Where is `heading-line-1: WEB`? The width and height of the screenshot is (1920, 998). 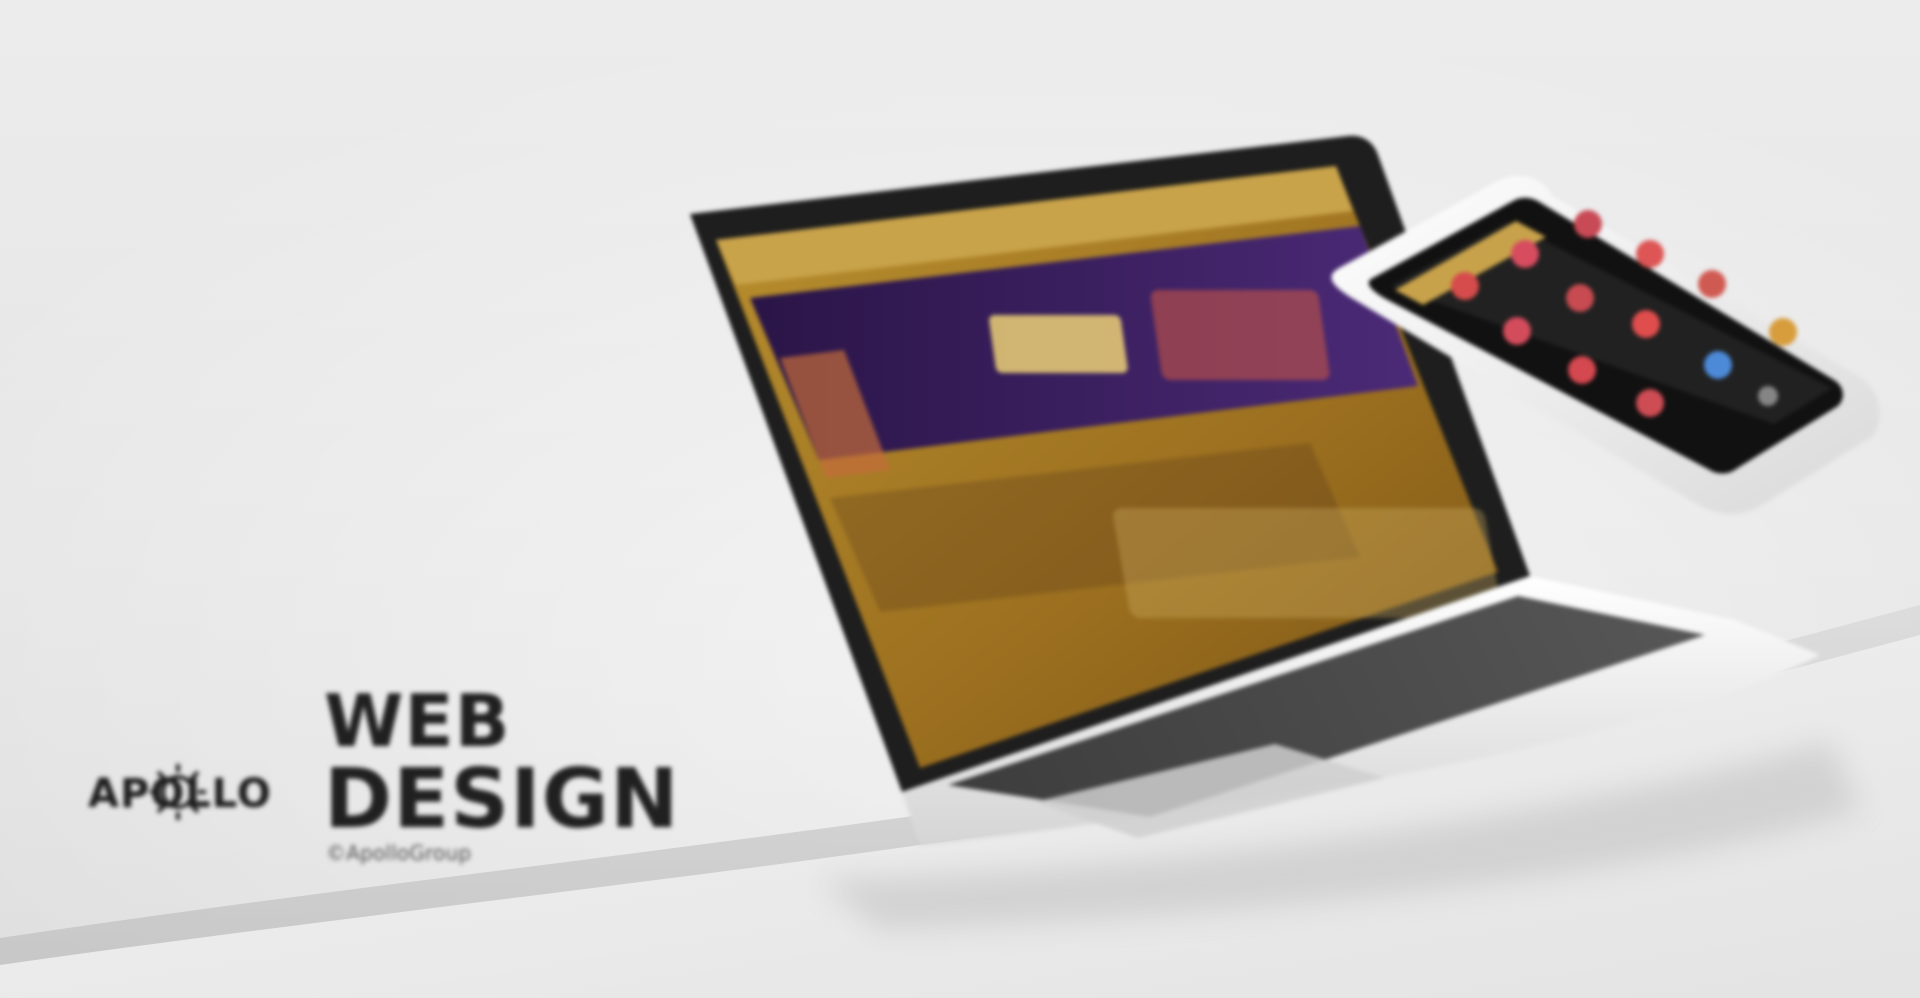 heading-line-1: WEB is located at coordinates (417, 721).